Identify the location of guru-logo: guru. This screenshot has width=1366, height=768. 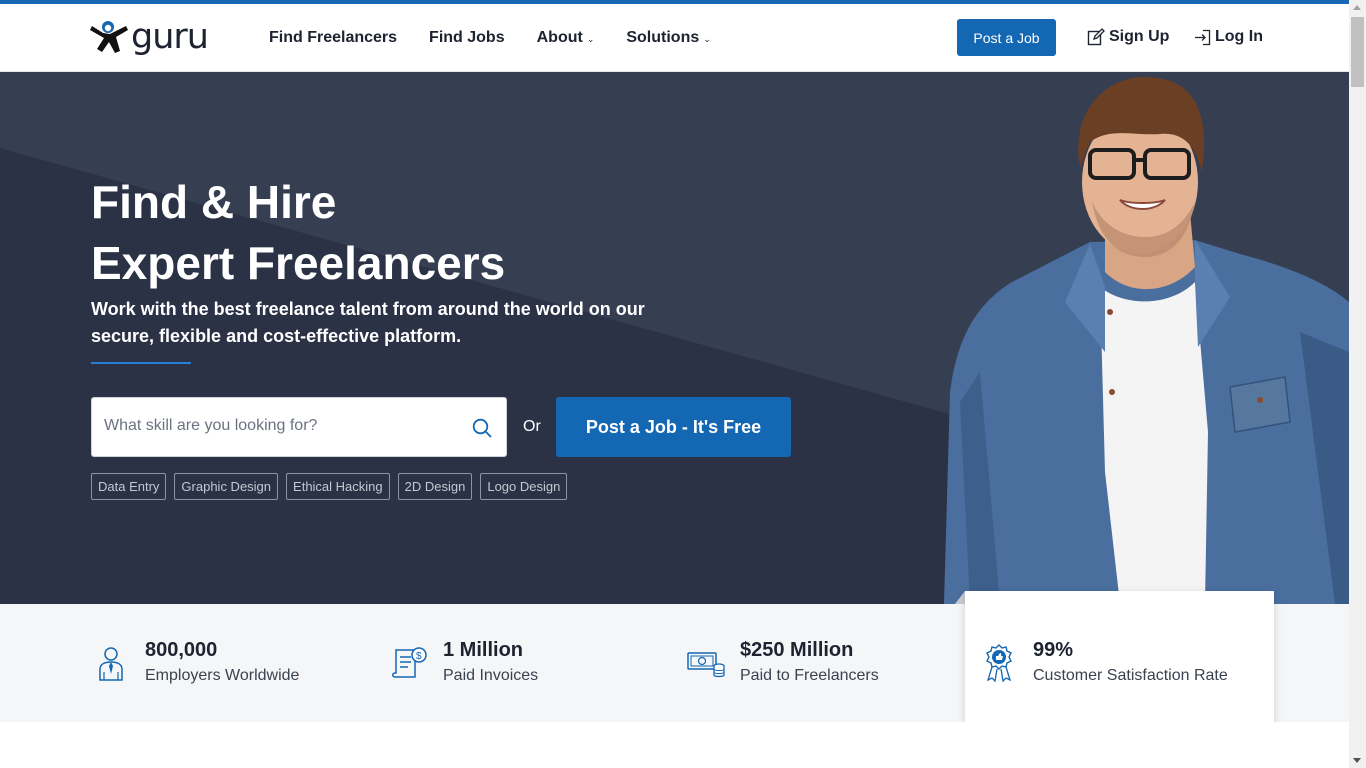
(149, 37).